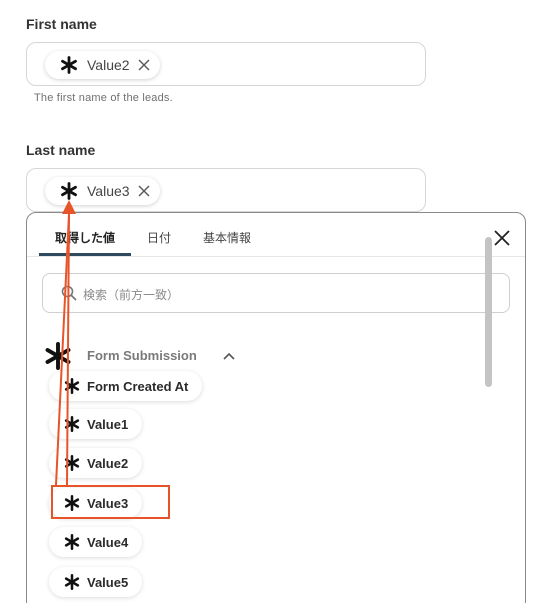  I want to click on first-name-hint: The first name of the leads., so click(103, 98).